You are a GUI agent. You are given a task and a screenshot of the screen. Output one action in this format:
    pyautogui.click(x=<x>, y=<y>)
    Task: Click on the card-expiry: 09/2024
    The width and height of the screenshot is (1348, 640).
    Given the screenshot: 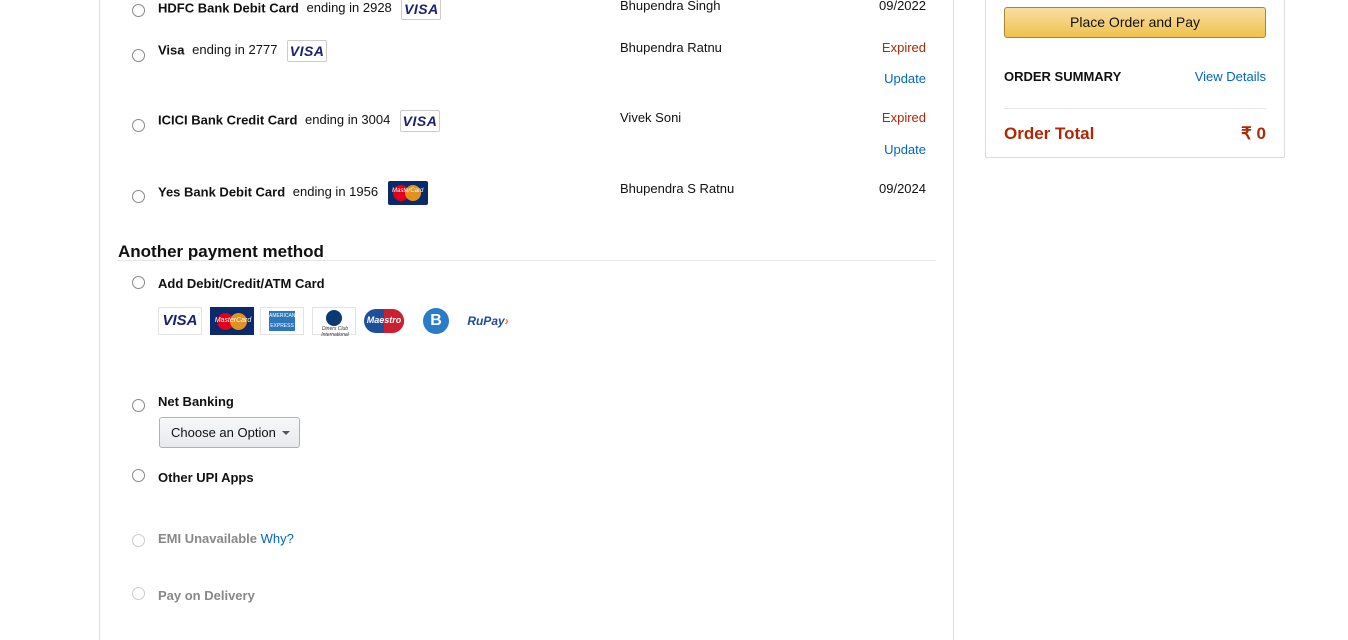 What is the action you would take?
    pyautogui.click(x=902, y=188)
    